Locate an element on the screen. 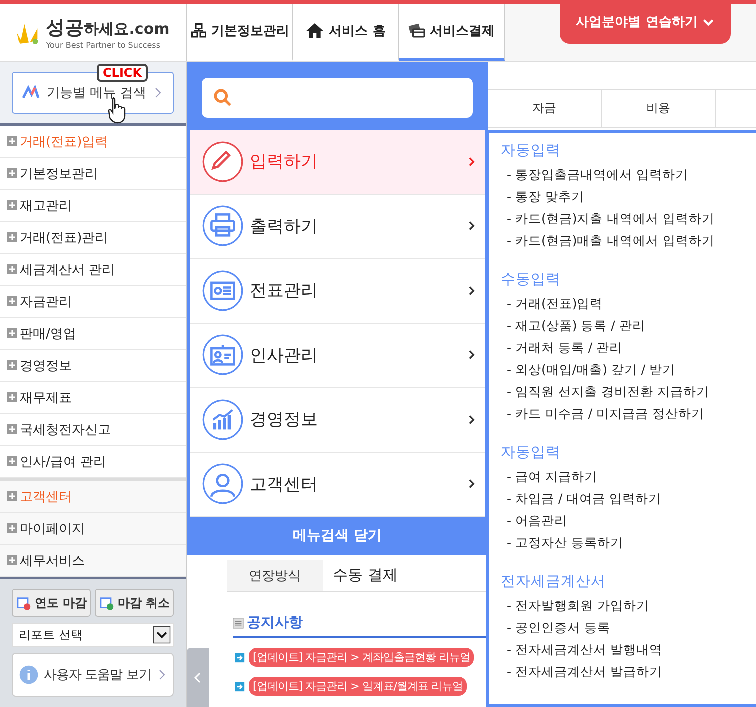  submenu-link: - 차입금 / 대여금 입력하기 is located at coordinates (622, 499).